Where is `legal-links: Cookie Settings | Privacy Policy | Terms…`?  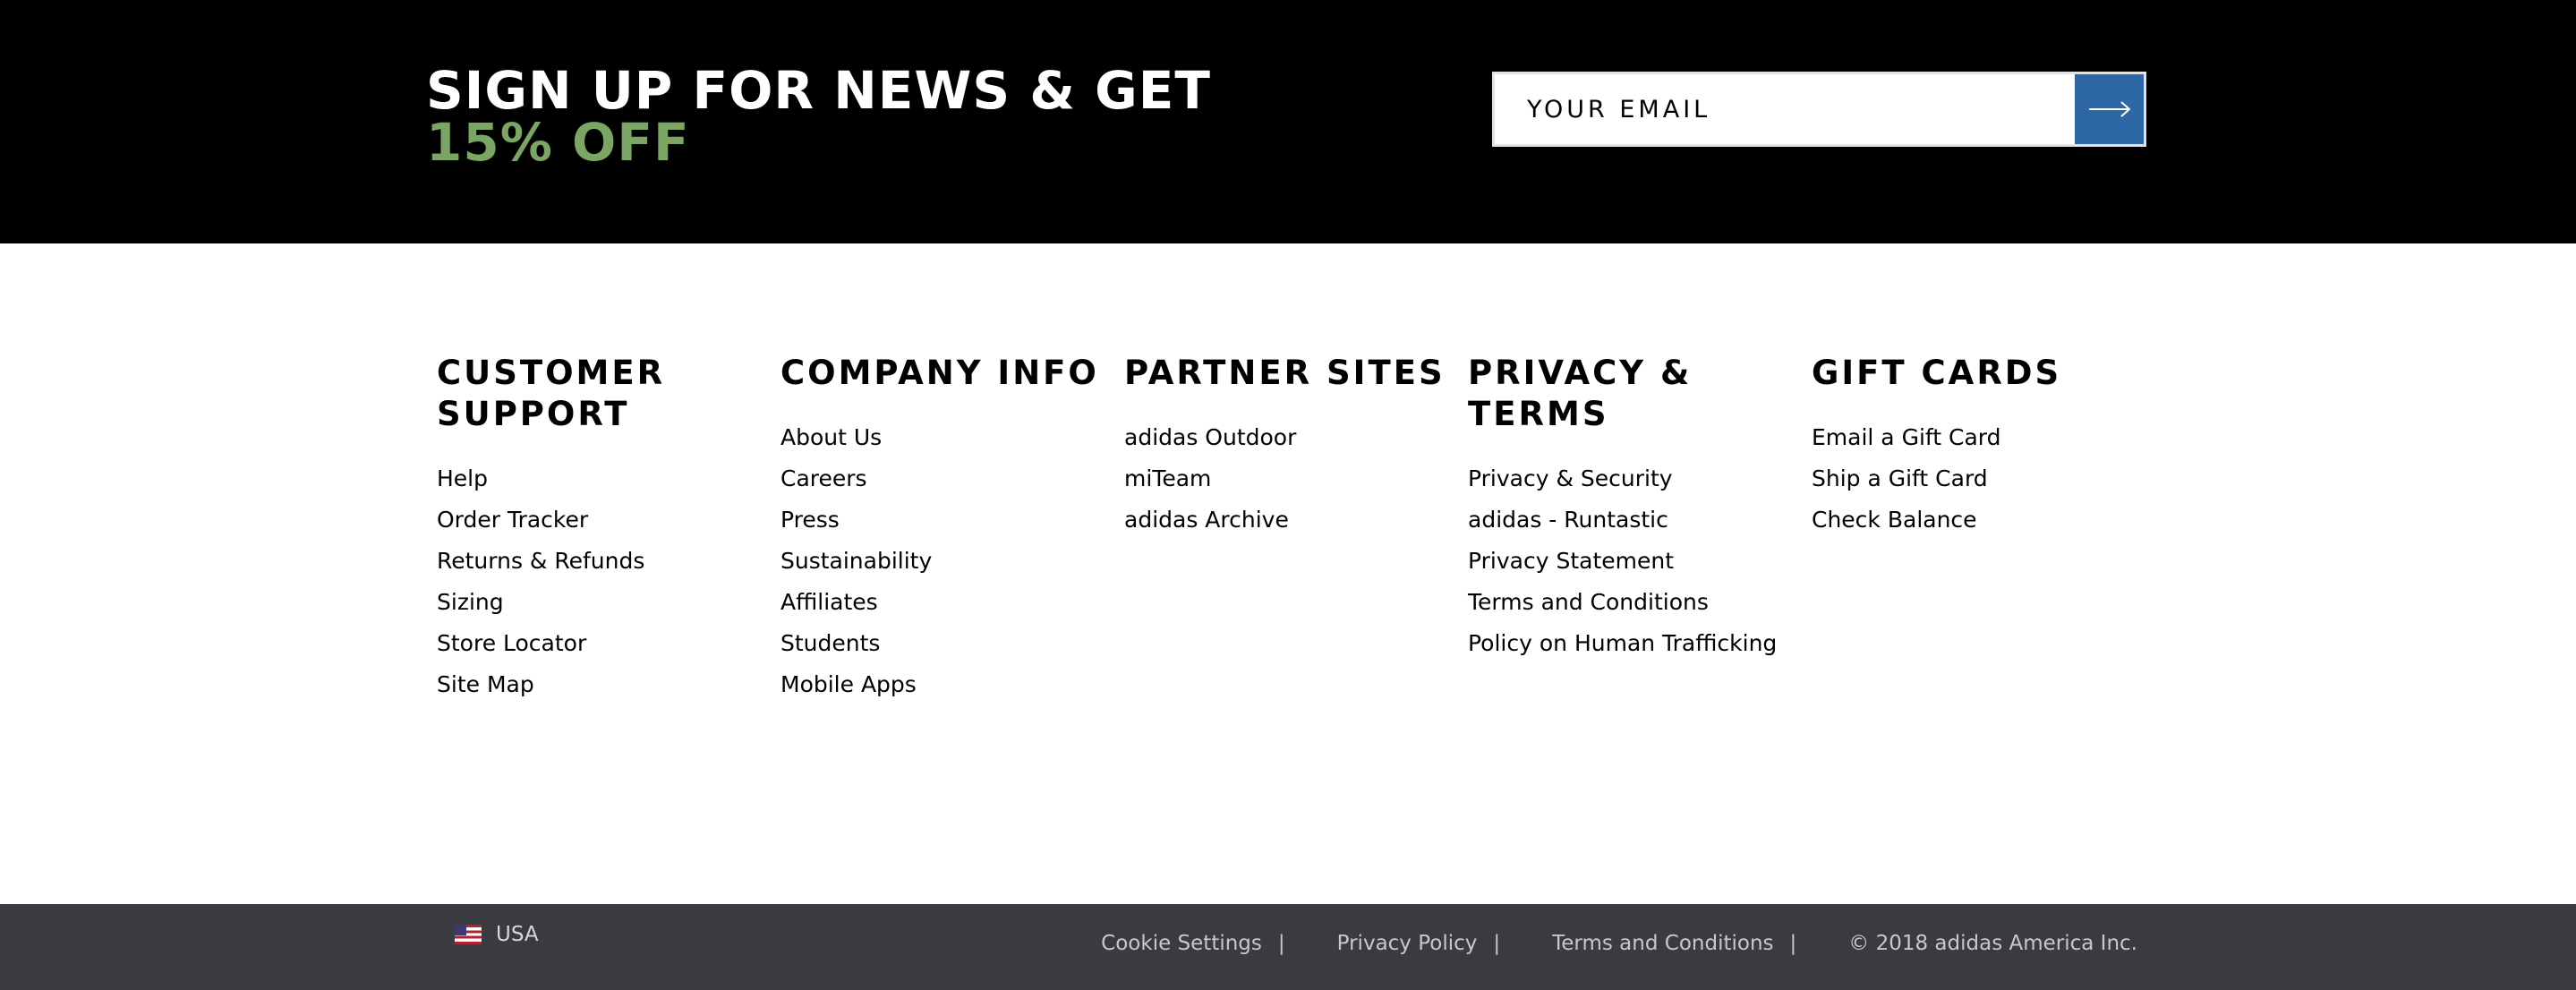
legal-links: Cookie Settings | Privacy Policy | Terms… is located at coordinates (1619, 944).